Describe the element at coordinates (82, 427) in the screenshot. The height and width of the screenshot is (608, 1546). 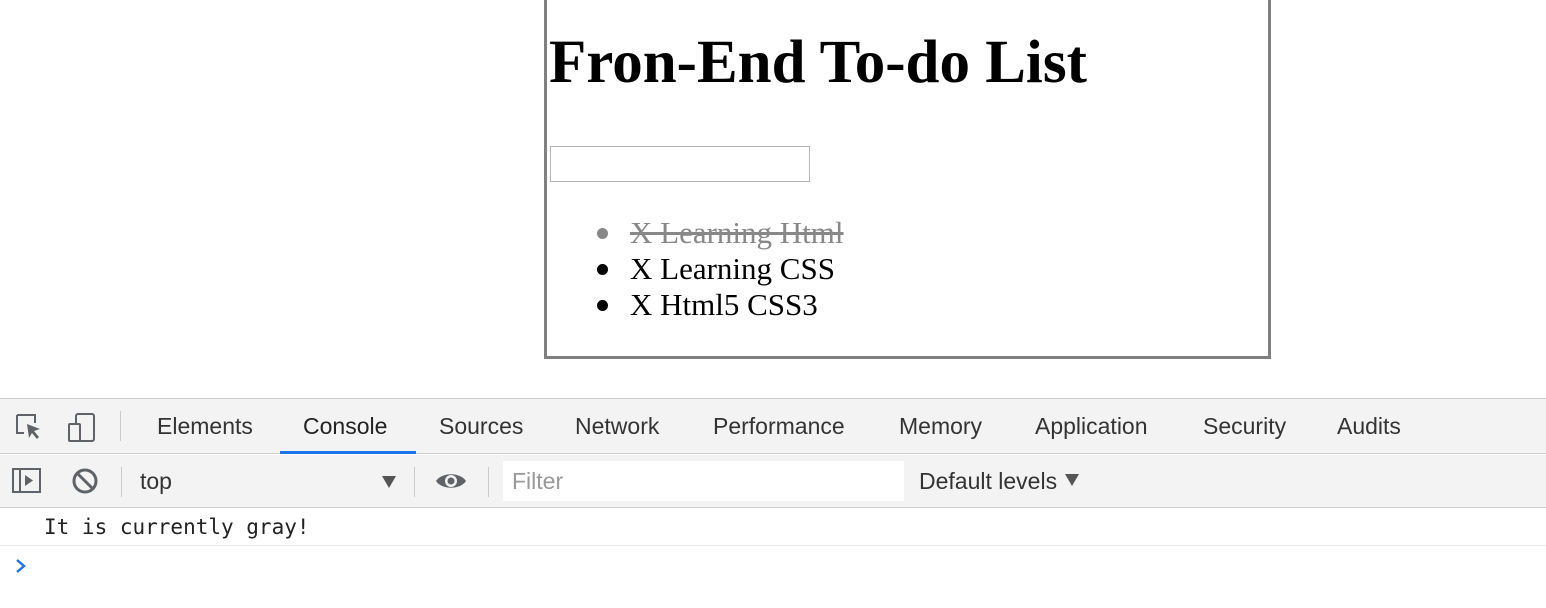
I see `device-toolbar-icon` at that location.